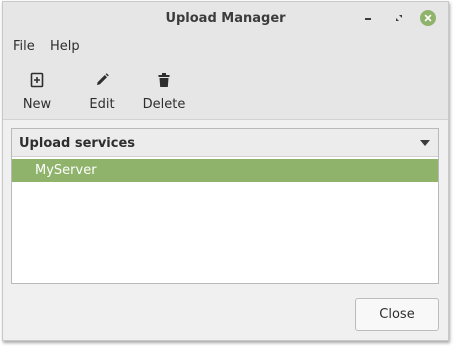 This screenshot has width=454, height=346. Describe the element at coordinates (24, 46) in the screenshot. I see `menu-file: File` at that location.